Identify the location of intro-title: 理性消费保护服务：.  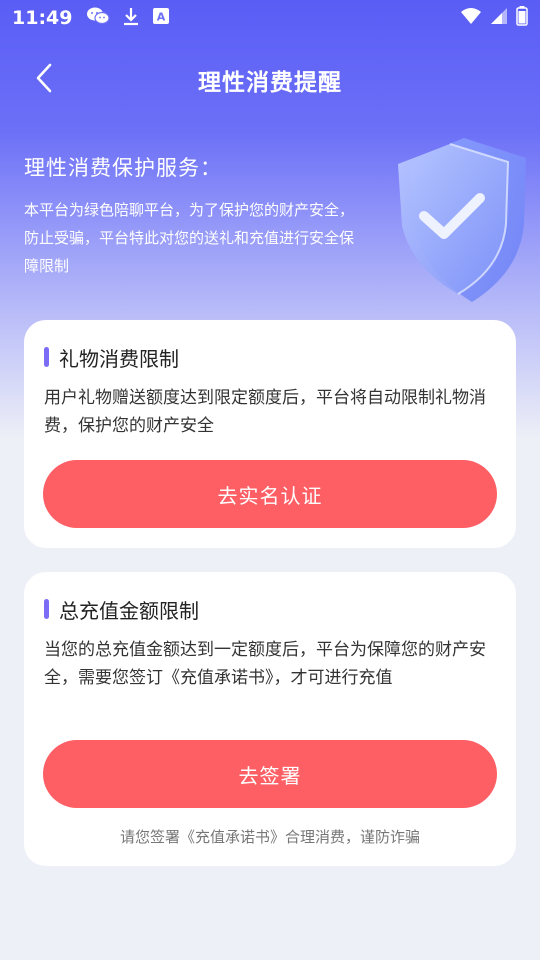
(123, 168).